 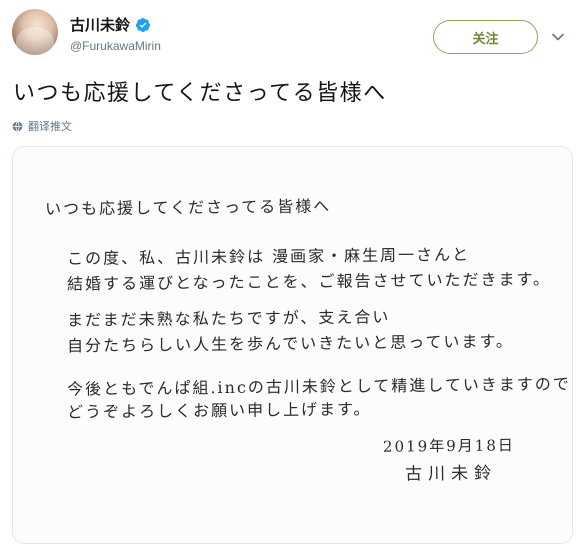 I want to click on display-name: 古川未鈴, so click(x=100, y=24).